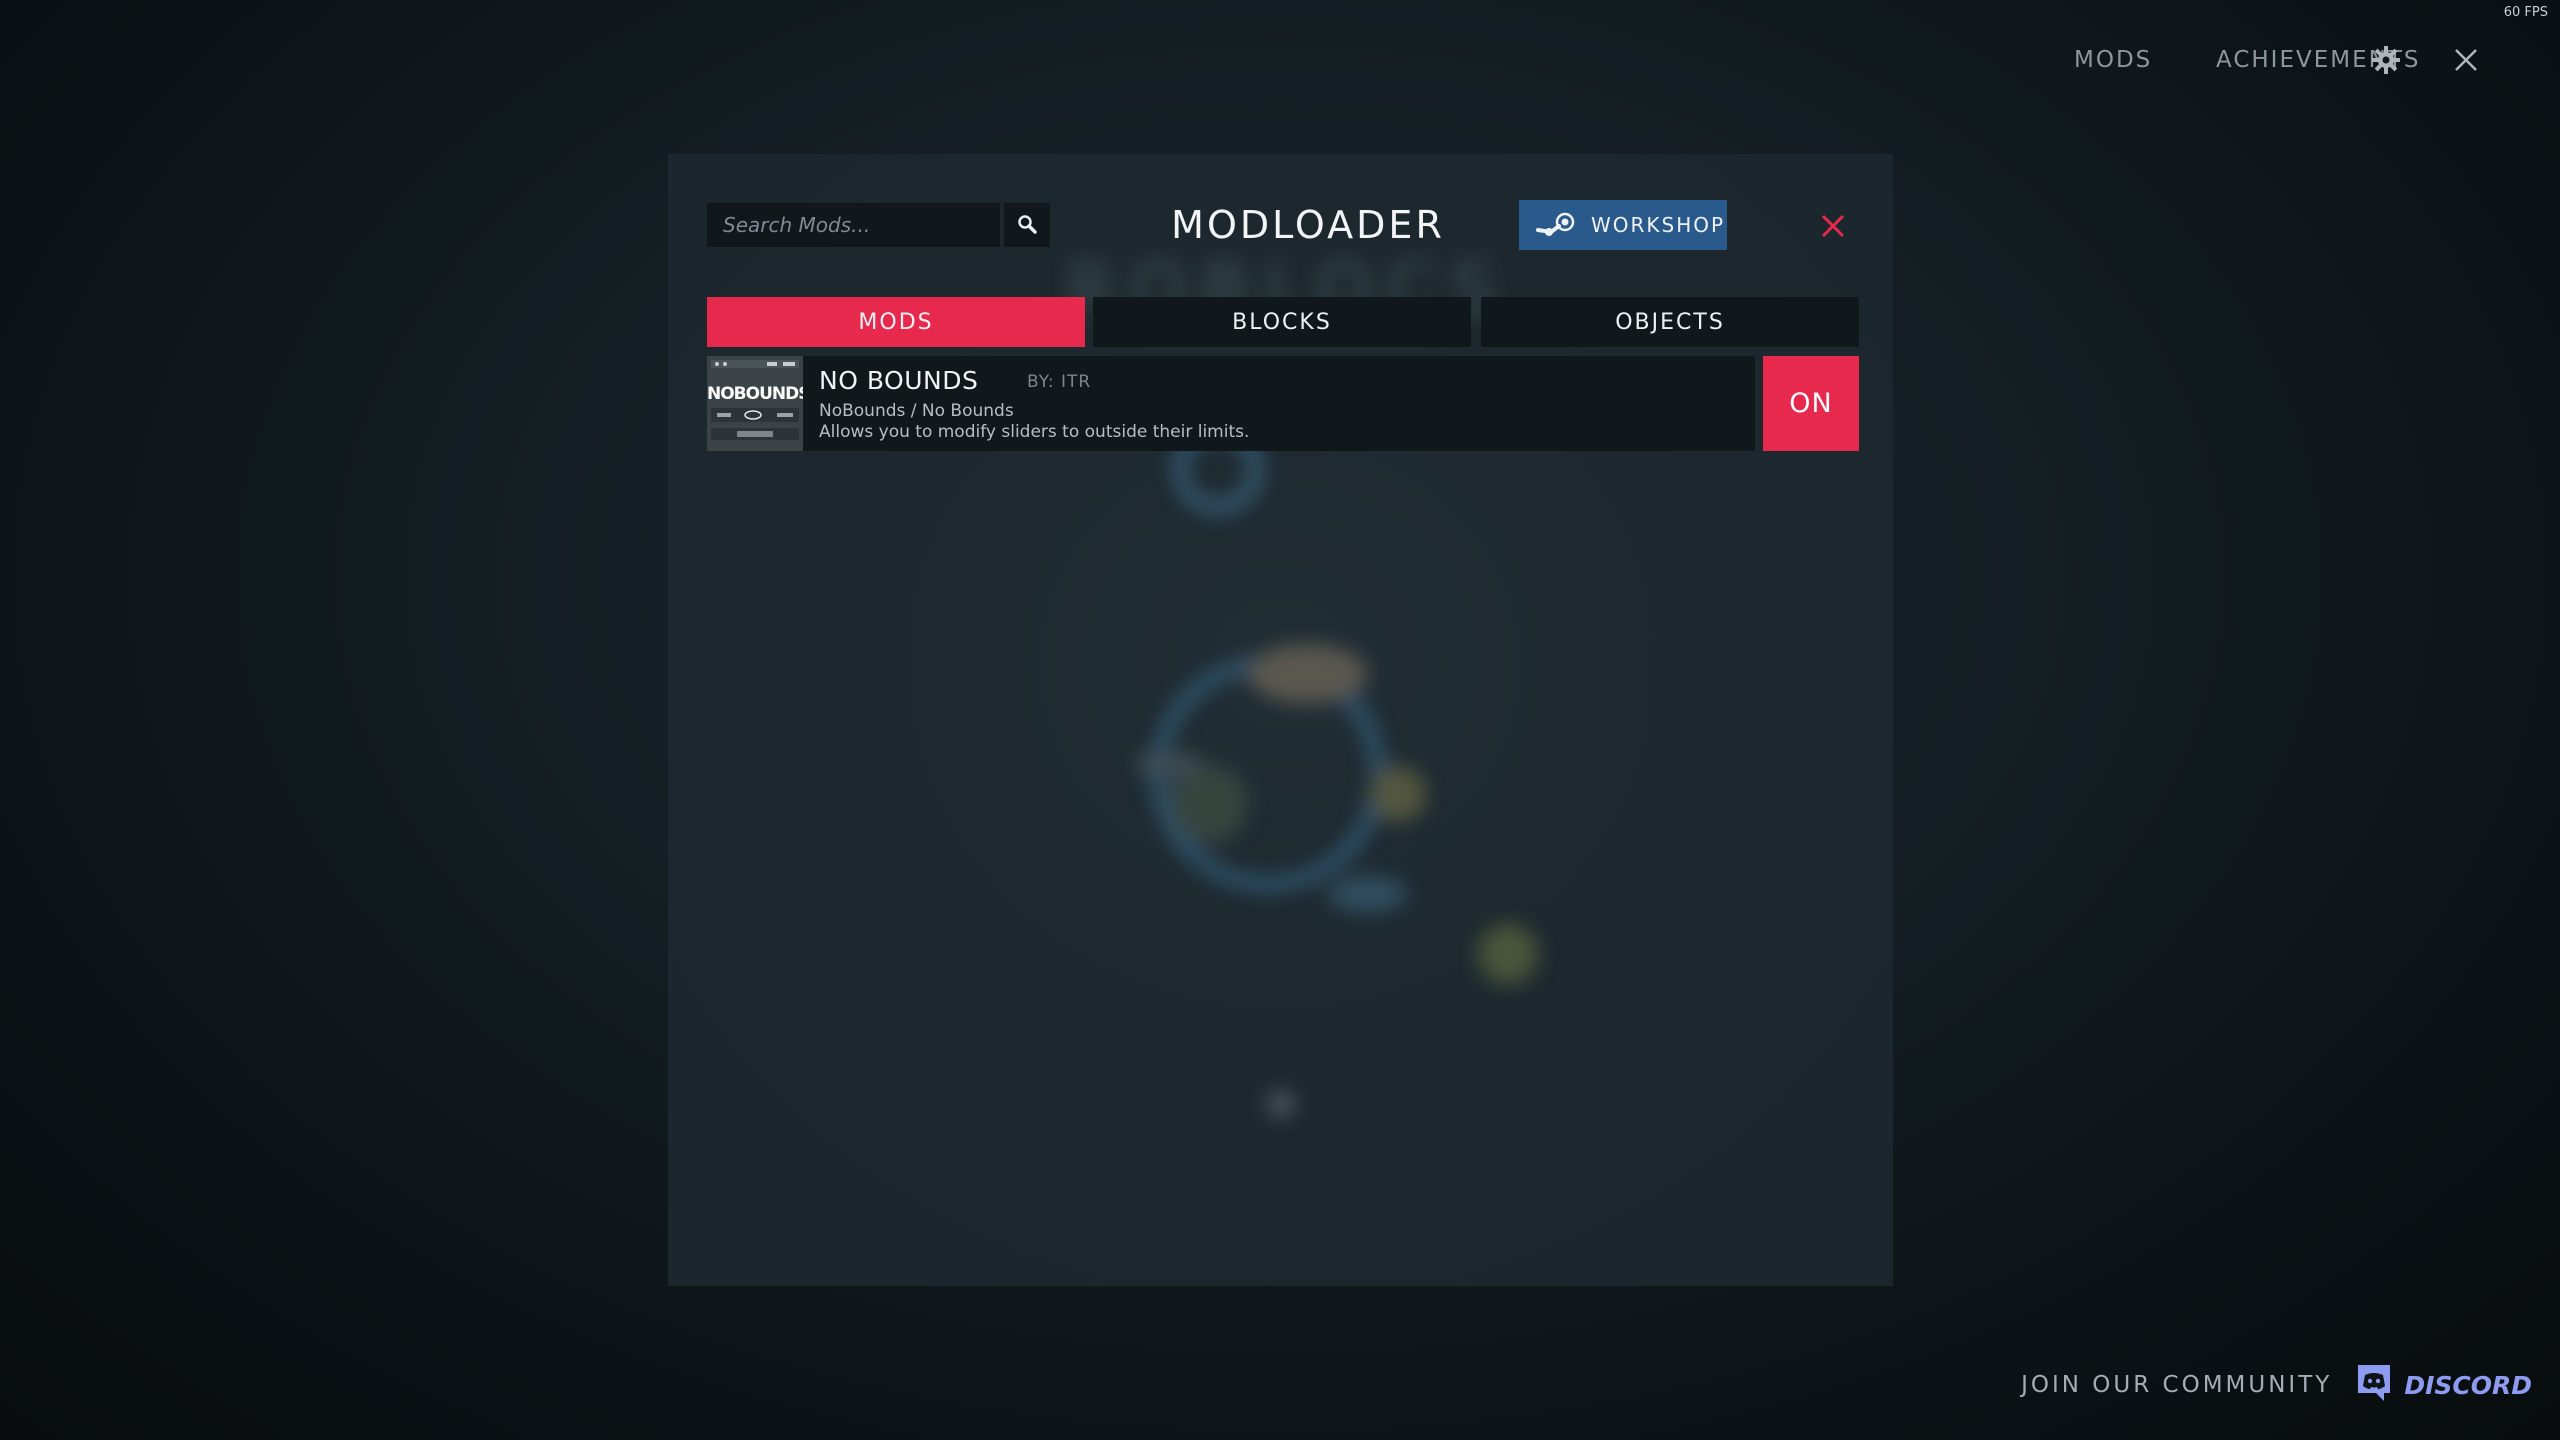 The height and width of the screenshot is (1440, 2560). Describe the element at coordinates (2177, 1385) in the screenshot. I see `community-label: JOIN OUR COMMUNITY` at that location.